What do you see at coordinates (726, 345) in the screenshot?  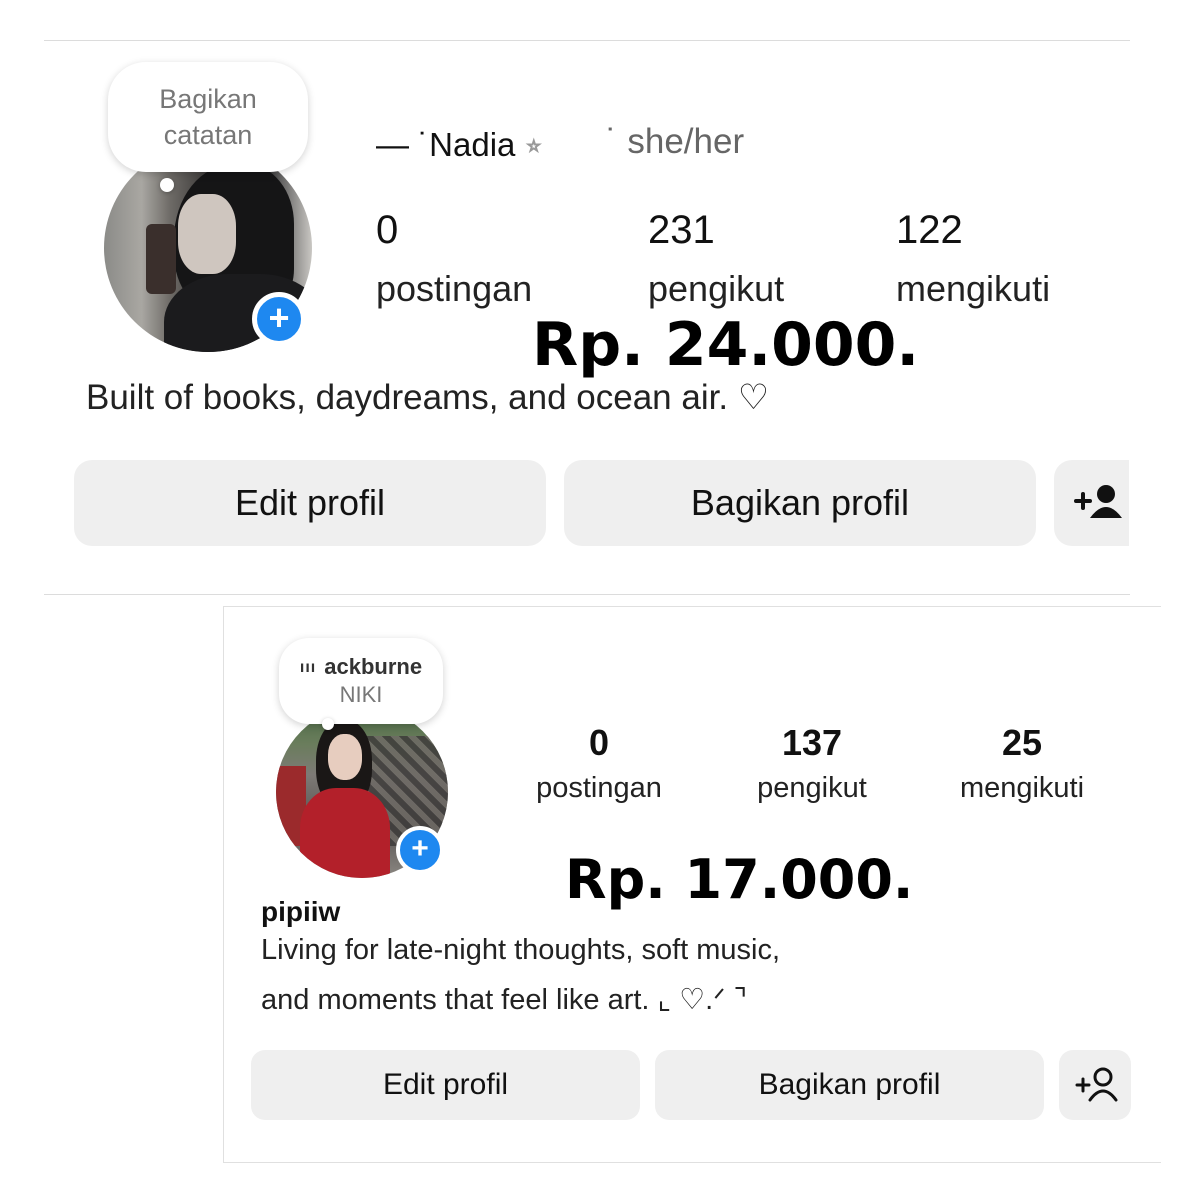 I see `price-label: Rp. 24.000.` at bounding box center [726, 345].